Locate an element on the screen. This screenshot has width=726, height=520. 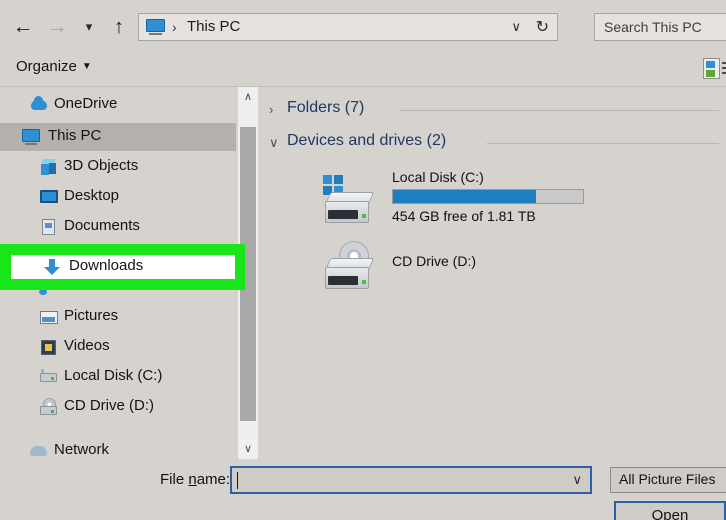
refresh-icon: ↻ is located at coordinates (542, 27).